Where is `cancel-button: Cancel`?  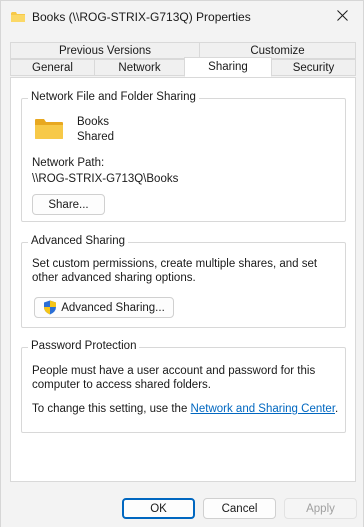
cancel-button: Cancel is located at coordinates (239, 508).